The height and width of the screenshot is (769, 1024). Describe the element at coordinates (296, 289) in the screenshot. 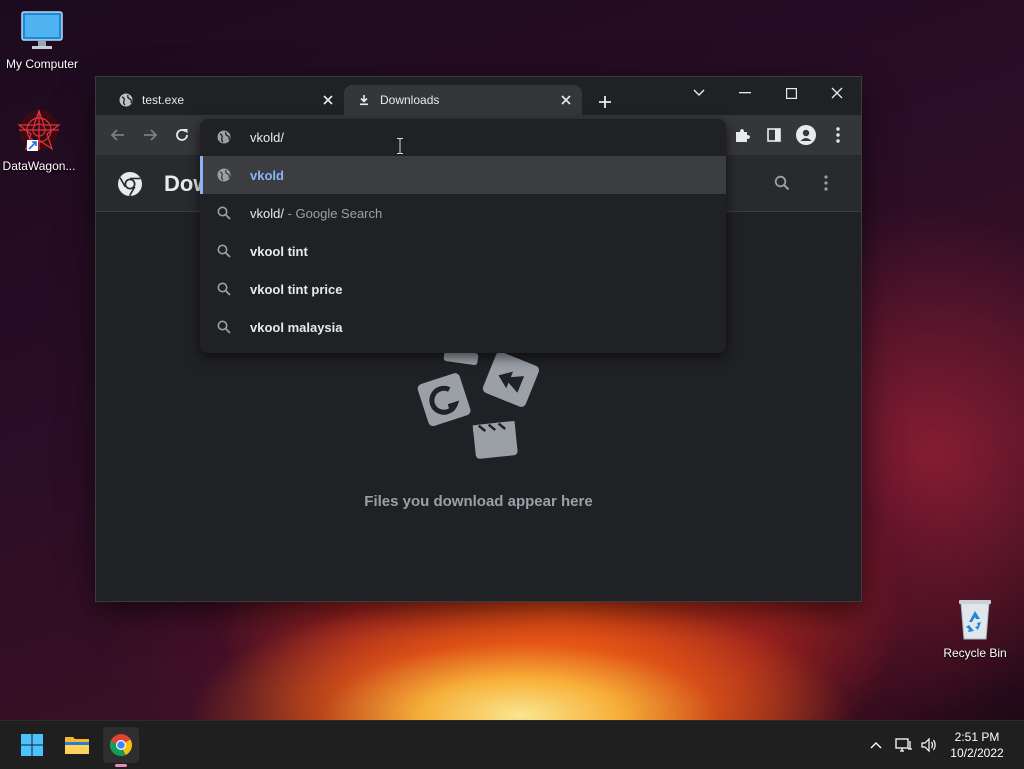

I see `suggestion-text: vkool tint price` at that location.